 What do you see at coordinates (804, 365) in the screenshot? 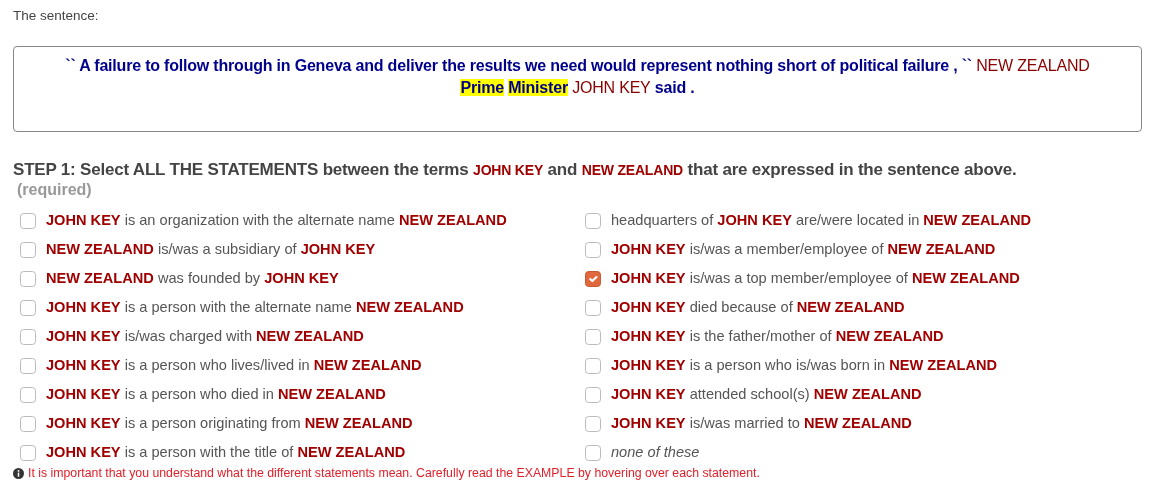
I see `statement-label: JOHN KEY is a person who is/was born in NEW ZEALAND` at bounding box center [804, 365].